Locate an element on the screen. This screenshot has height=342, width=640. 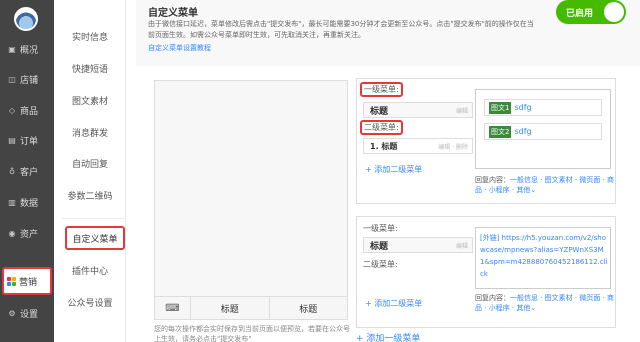
orders-icon: ▤ is located at coordinates (12, 140).